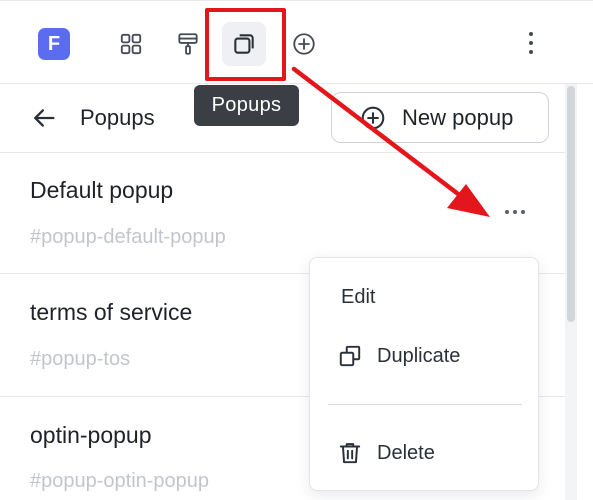 Image resolution: width=593 pixels, height=500 pixels. Describe the element at coordinates (350, 453) in the screenshot. I see `trash-icon` at that location.